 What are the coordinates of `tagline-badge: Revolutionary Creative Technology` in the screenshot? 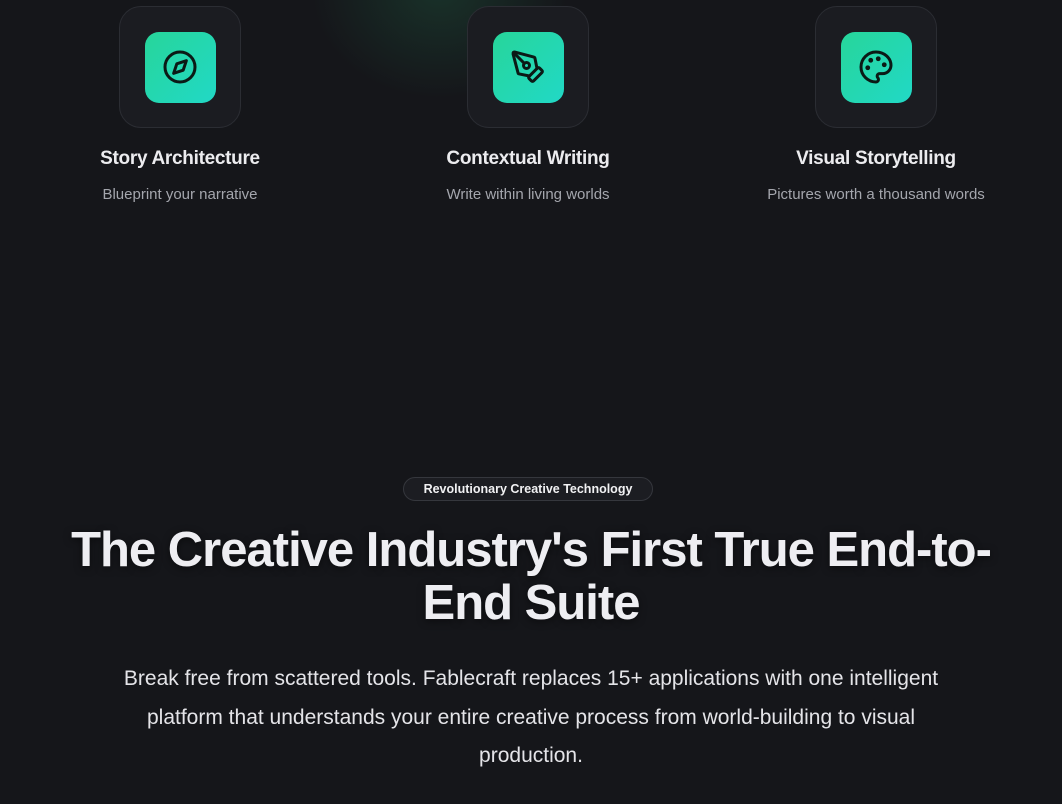 It's located at (528, 489).